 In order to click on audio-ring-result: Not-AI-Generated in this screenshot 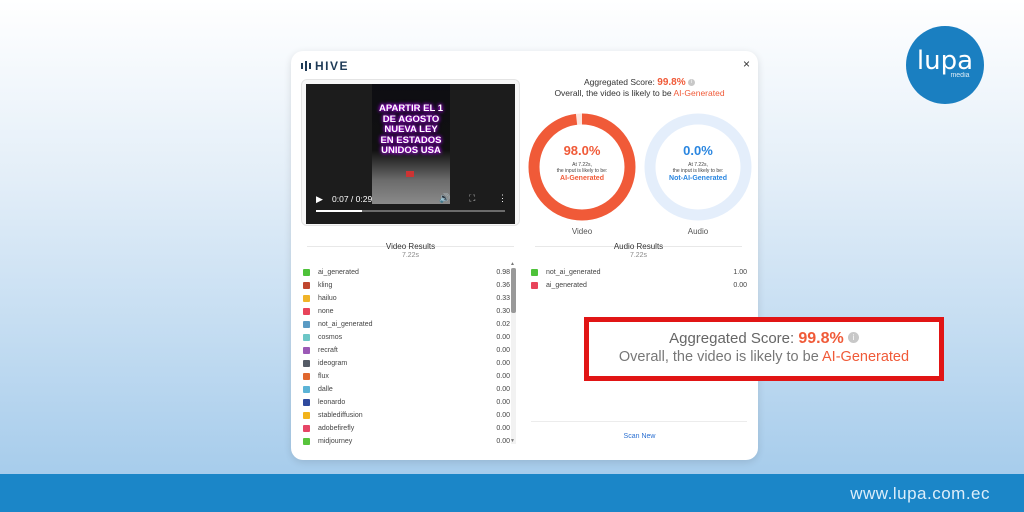, I will do `click(698, 178)`.